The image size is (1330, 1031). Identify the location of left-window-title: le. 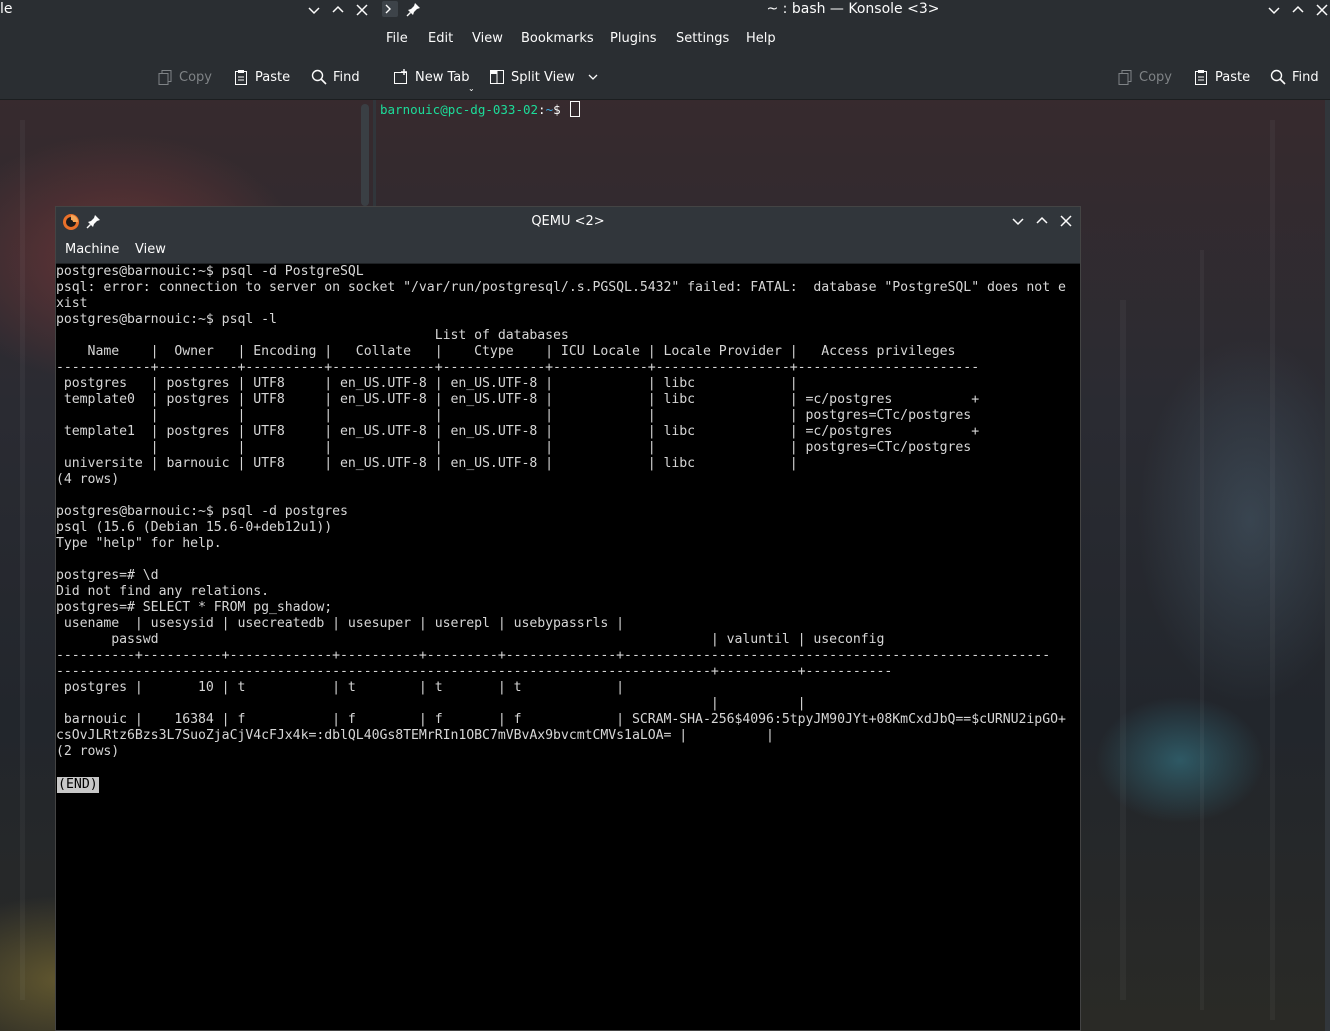
(6, 9).